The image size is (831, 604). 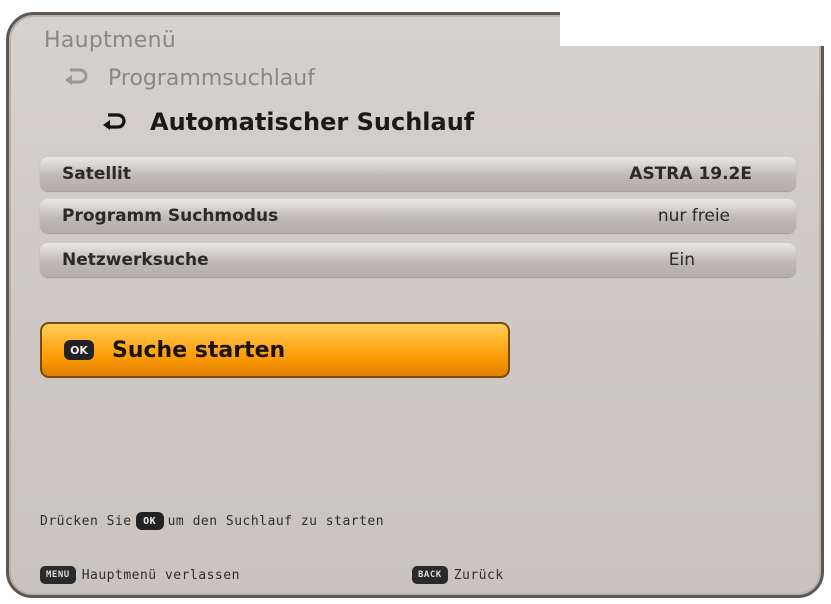 I want to click on setting-value: Ein, so click(x=681, y=260).